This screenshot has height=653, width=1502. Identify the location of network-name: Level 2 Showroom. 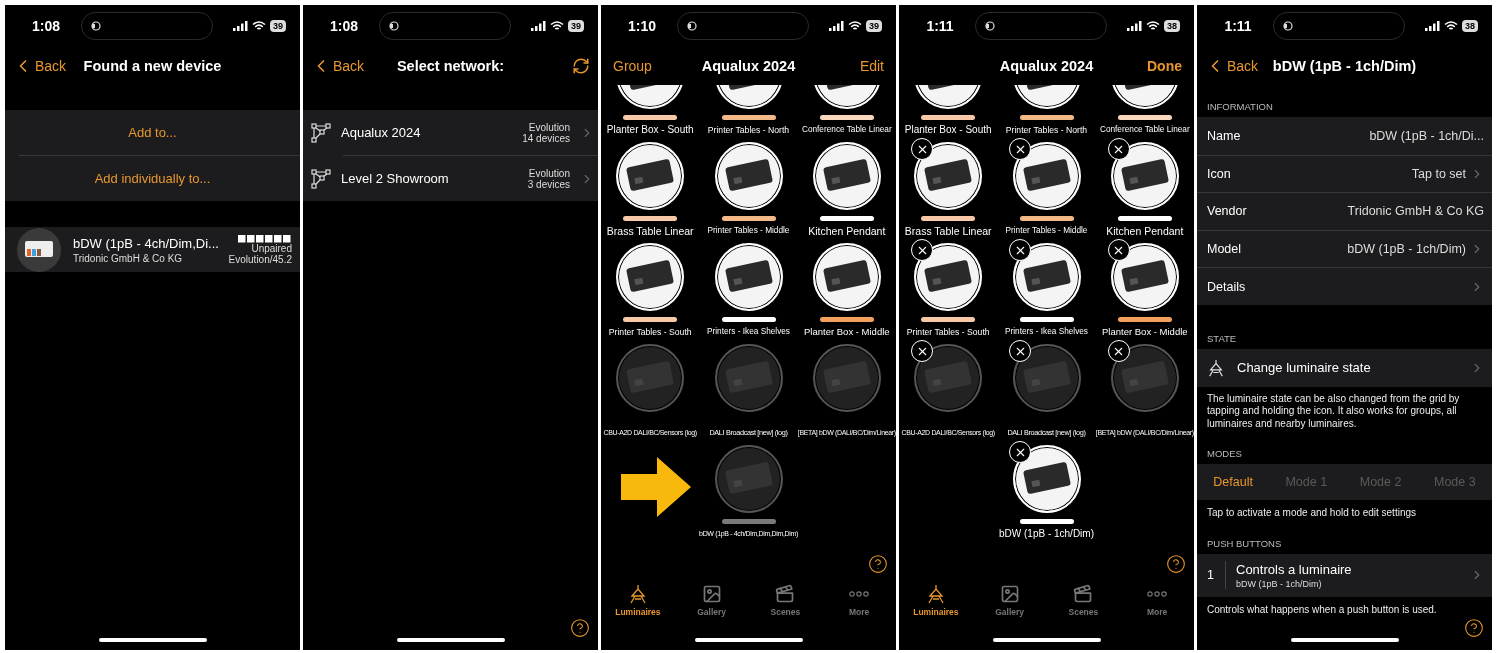
(395, 178).